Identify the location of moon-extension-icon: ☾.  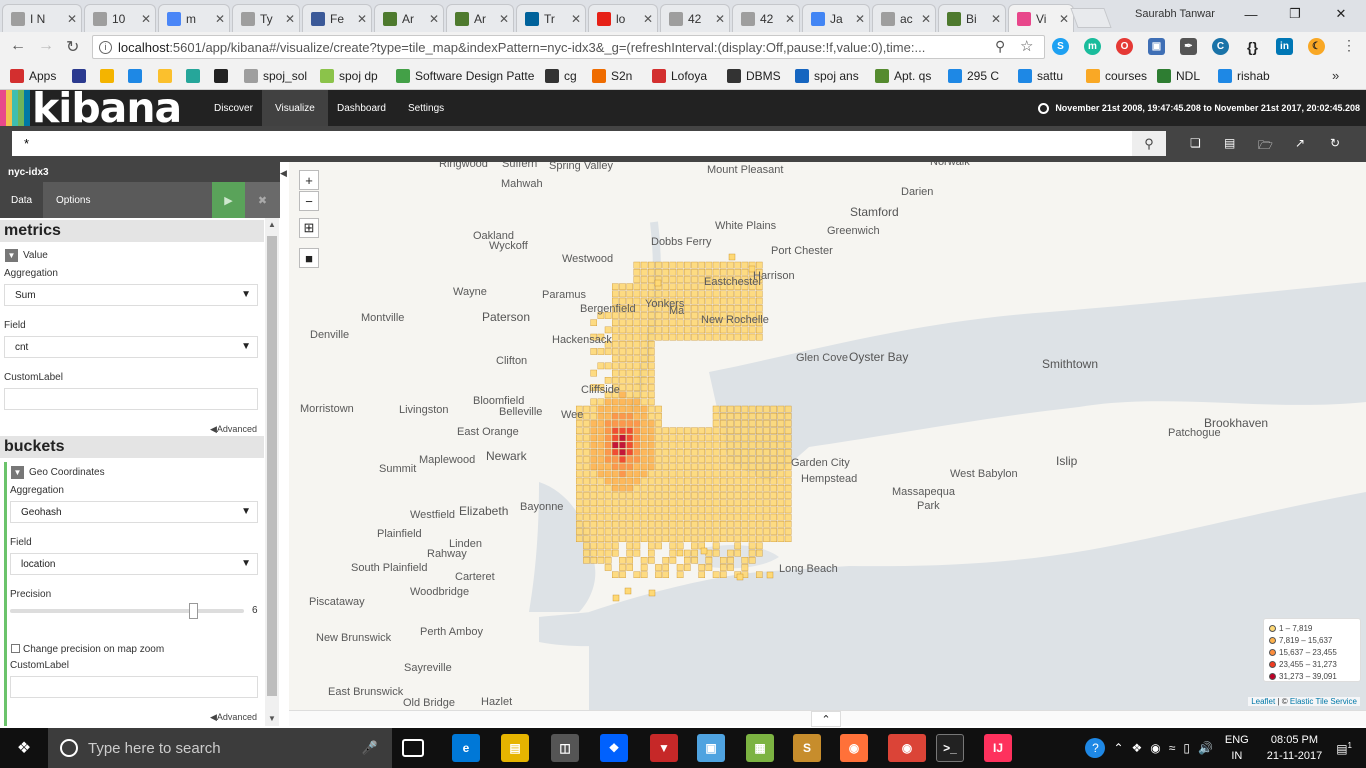
(1316, 46).